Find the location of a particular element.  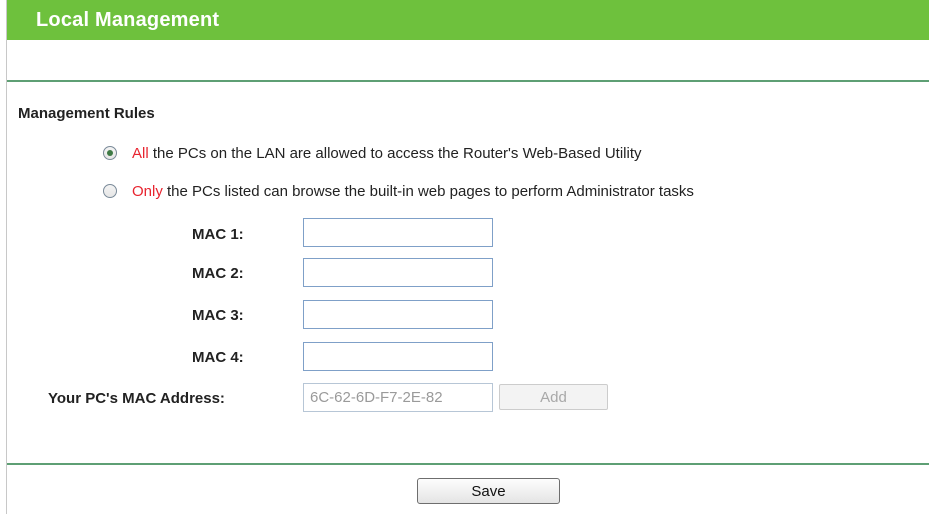

mac-1-input is located at coordinates (398, 232).